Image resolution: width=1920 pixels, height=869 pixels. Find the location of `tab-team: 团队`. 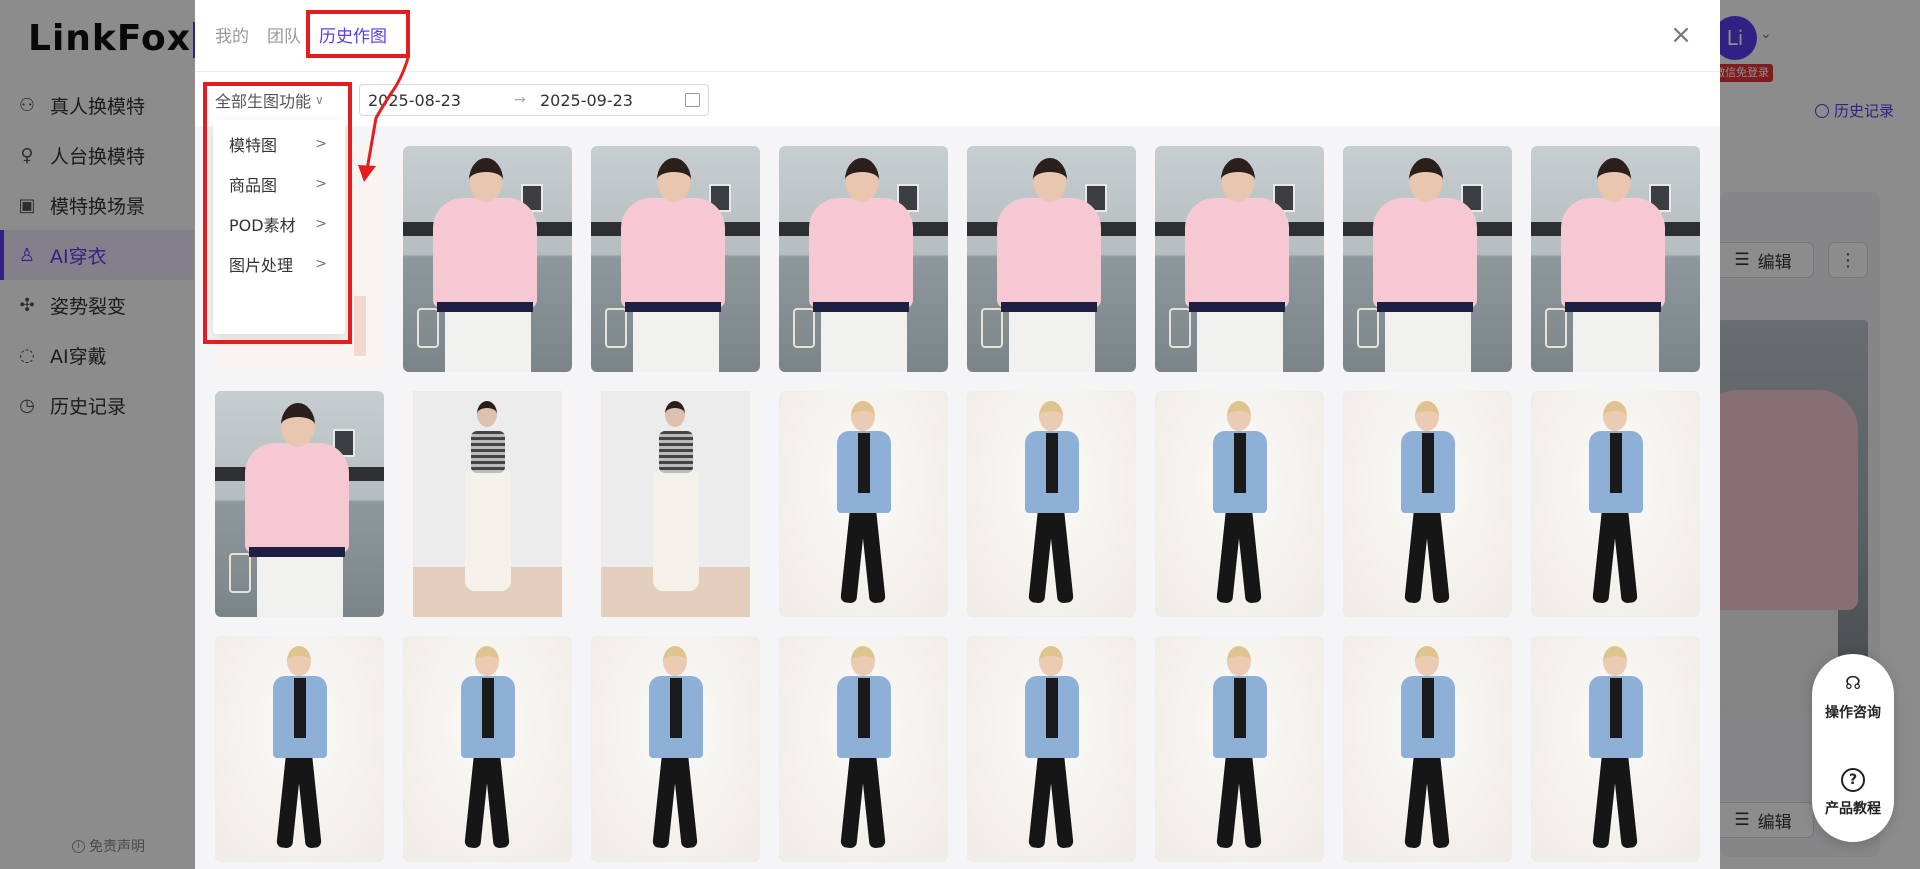

tab-team: 团队 is located at coordinates (284, 34).